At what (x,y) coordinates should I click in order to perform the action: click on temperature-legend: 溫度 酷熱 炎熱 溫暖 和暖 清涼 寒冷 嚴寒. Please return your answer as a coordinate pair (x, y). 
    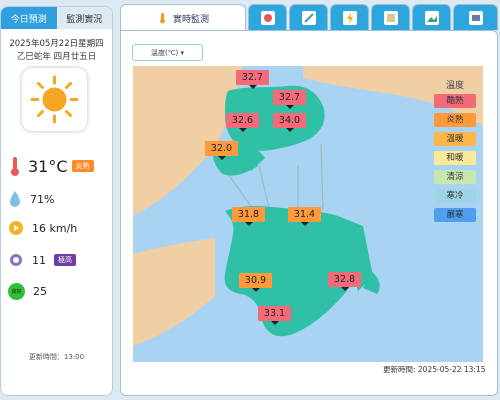
    Looking at the image, I should click on (455, 152).